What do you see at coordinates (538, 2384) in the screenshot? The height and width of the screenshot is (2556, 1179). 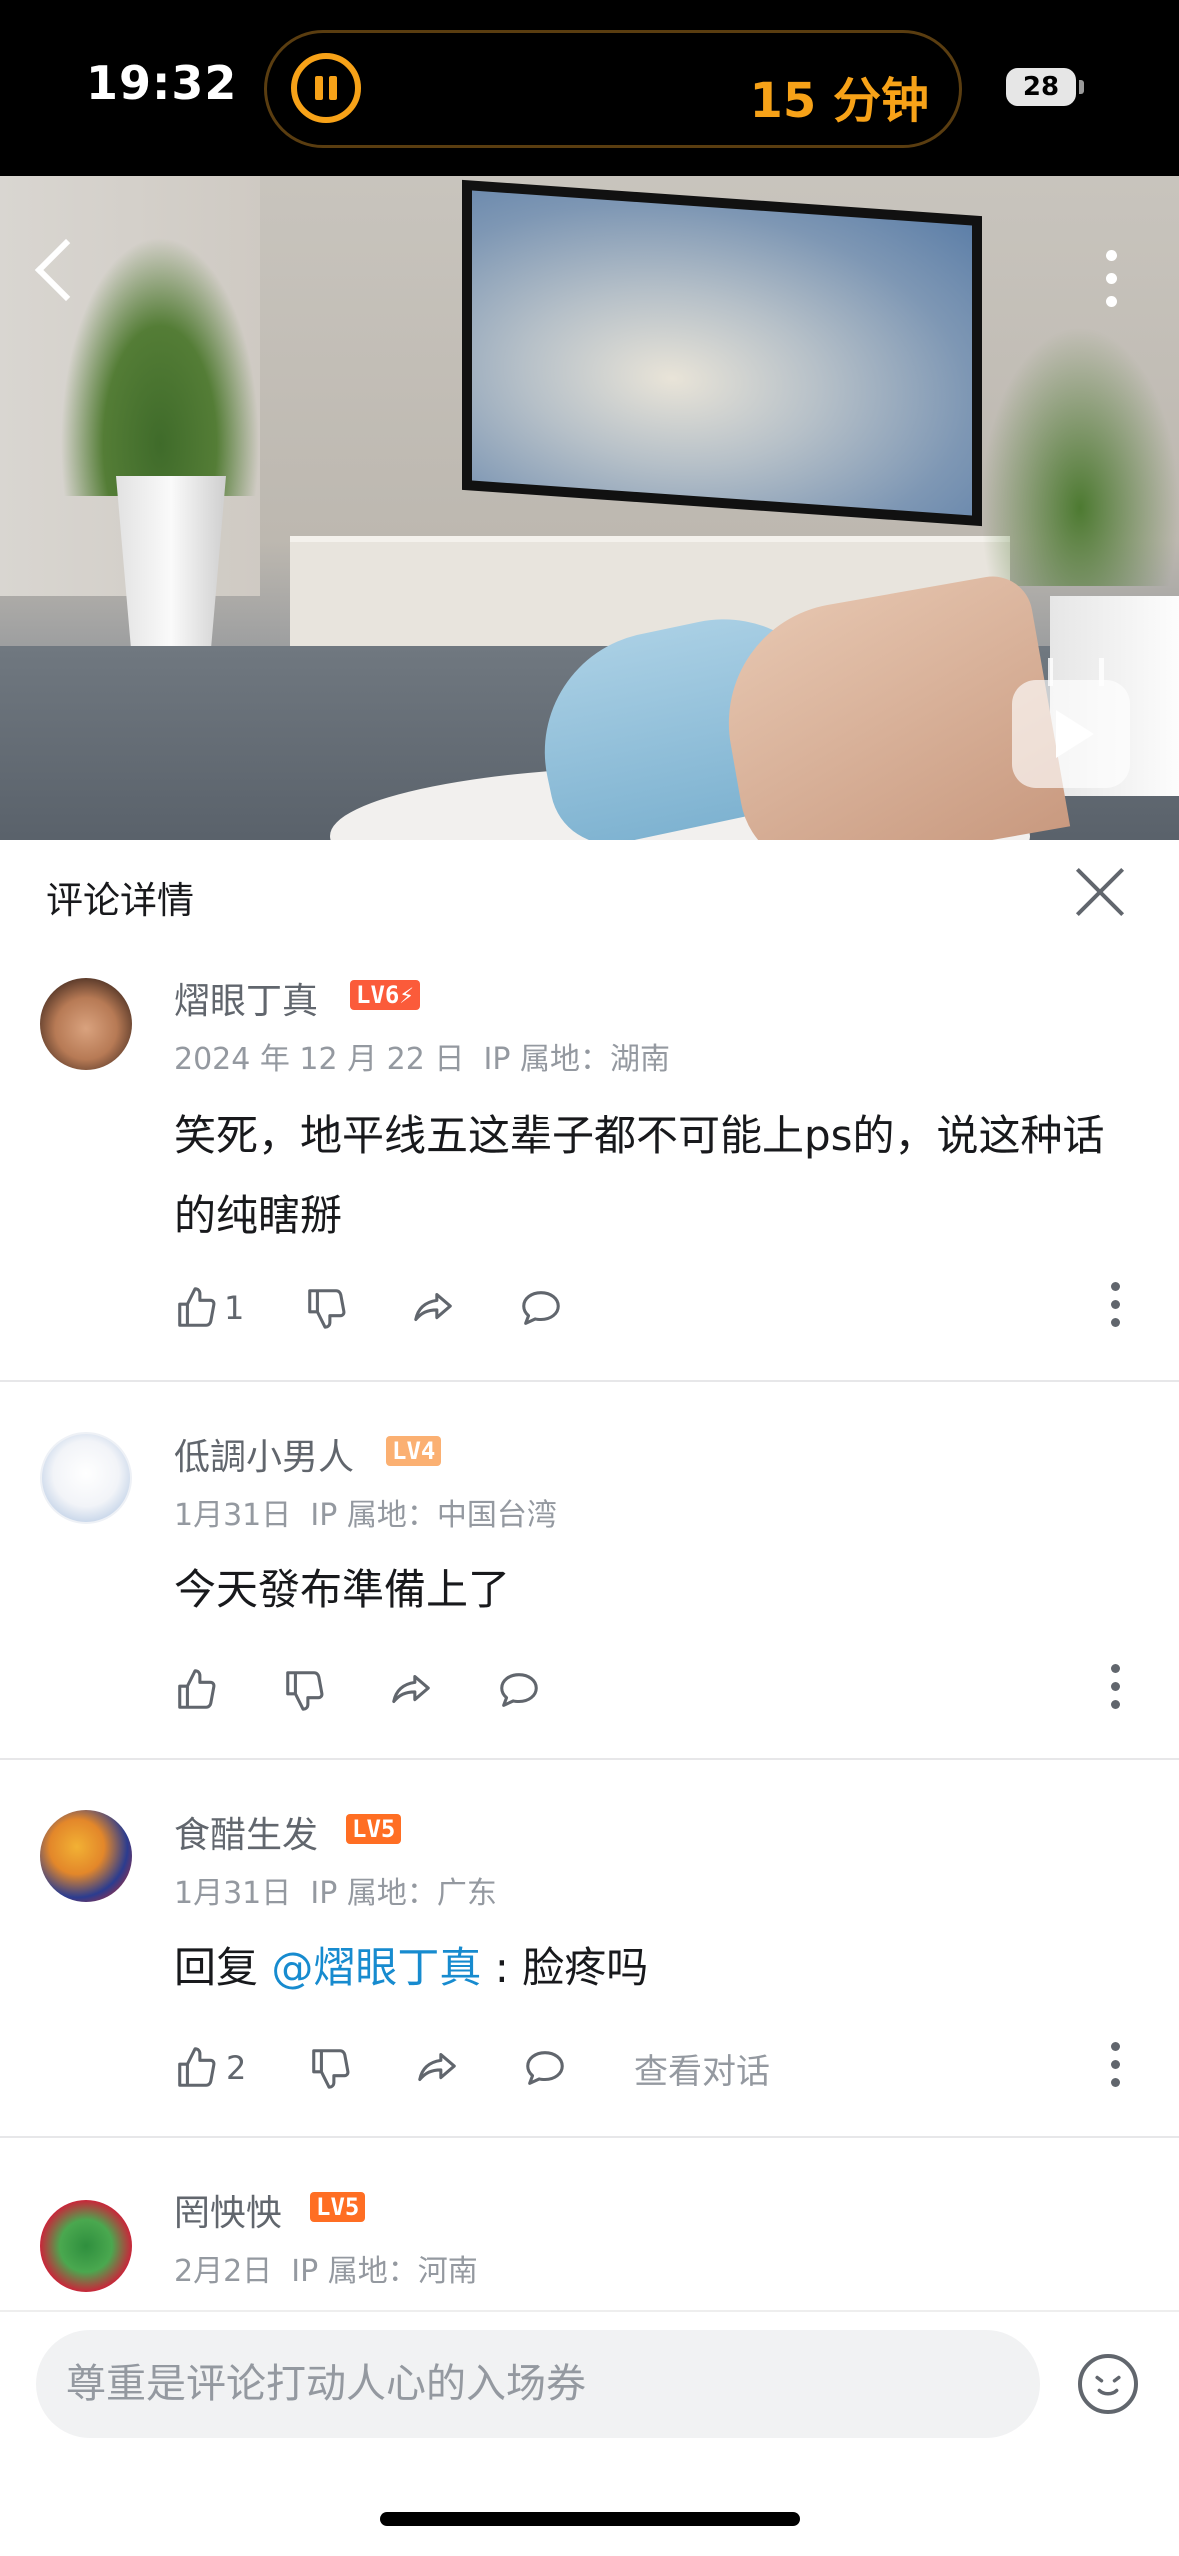 I see `comment-input: 尊重是评论打动人心的入场券` at bounding box center [538, 2384].